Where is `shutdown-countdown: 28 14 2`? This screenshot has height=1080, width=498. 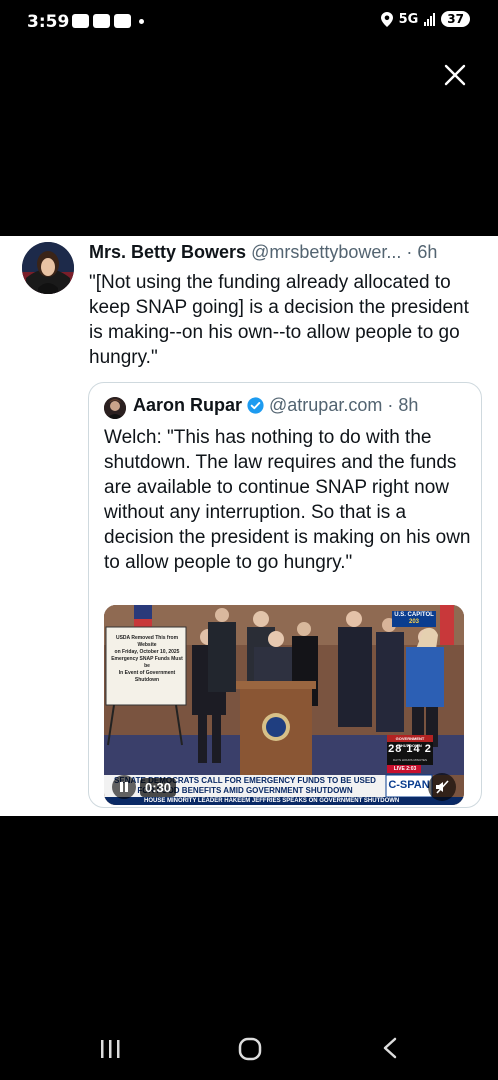
shutdown-countdown: 28 14 2 is located at coordinates (410, 749).